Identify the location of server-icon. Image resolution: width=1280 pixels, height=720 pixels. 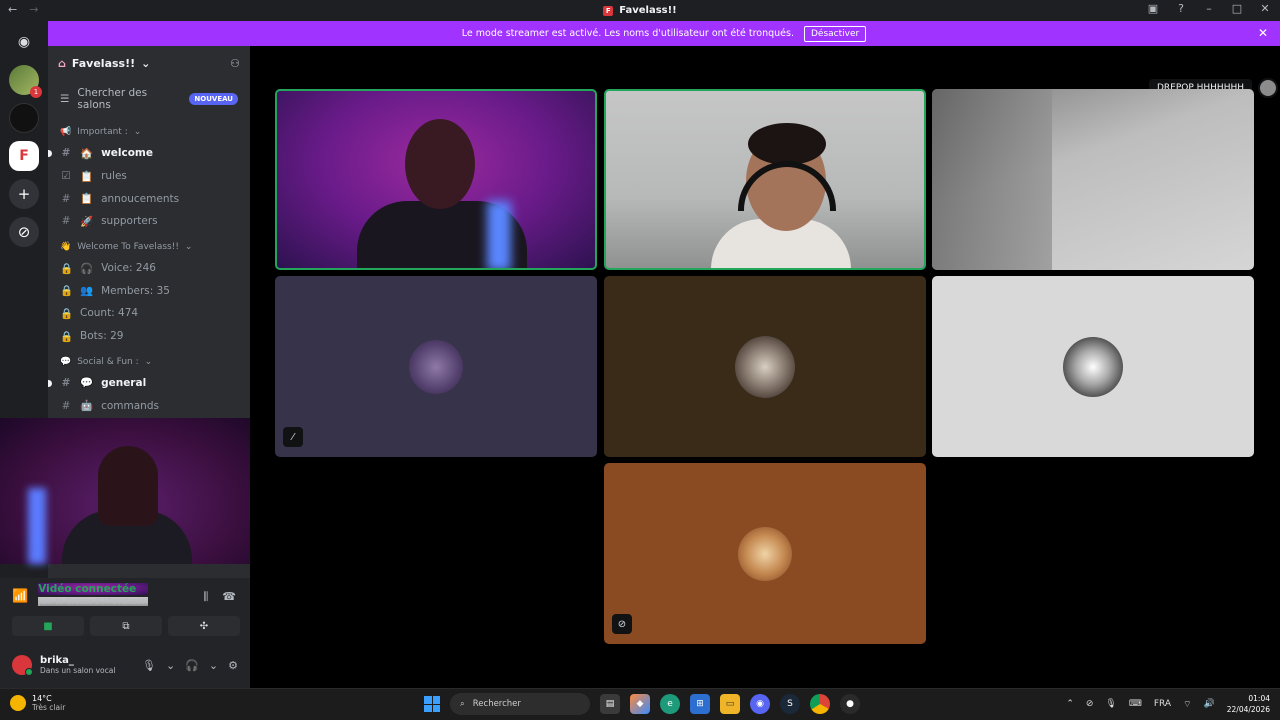
(24, 118).